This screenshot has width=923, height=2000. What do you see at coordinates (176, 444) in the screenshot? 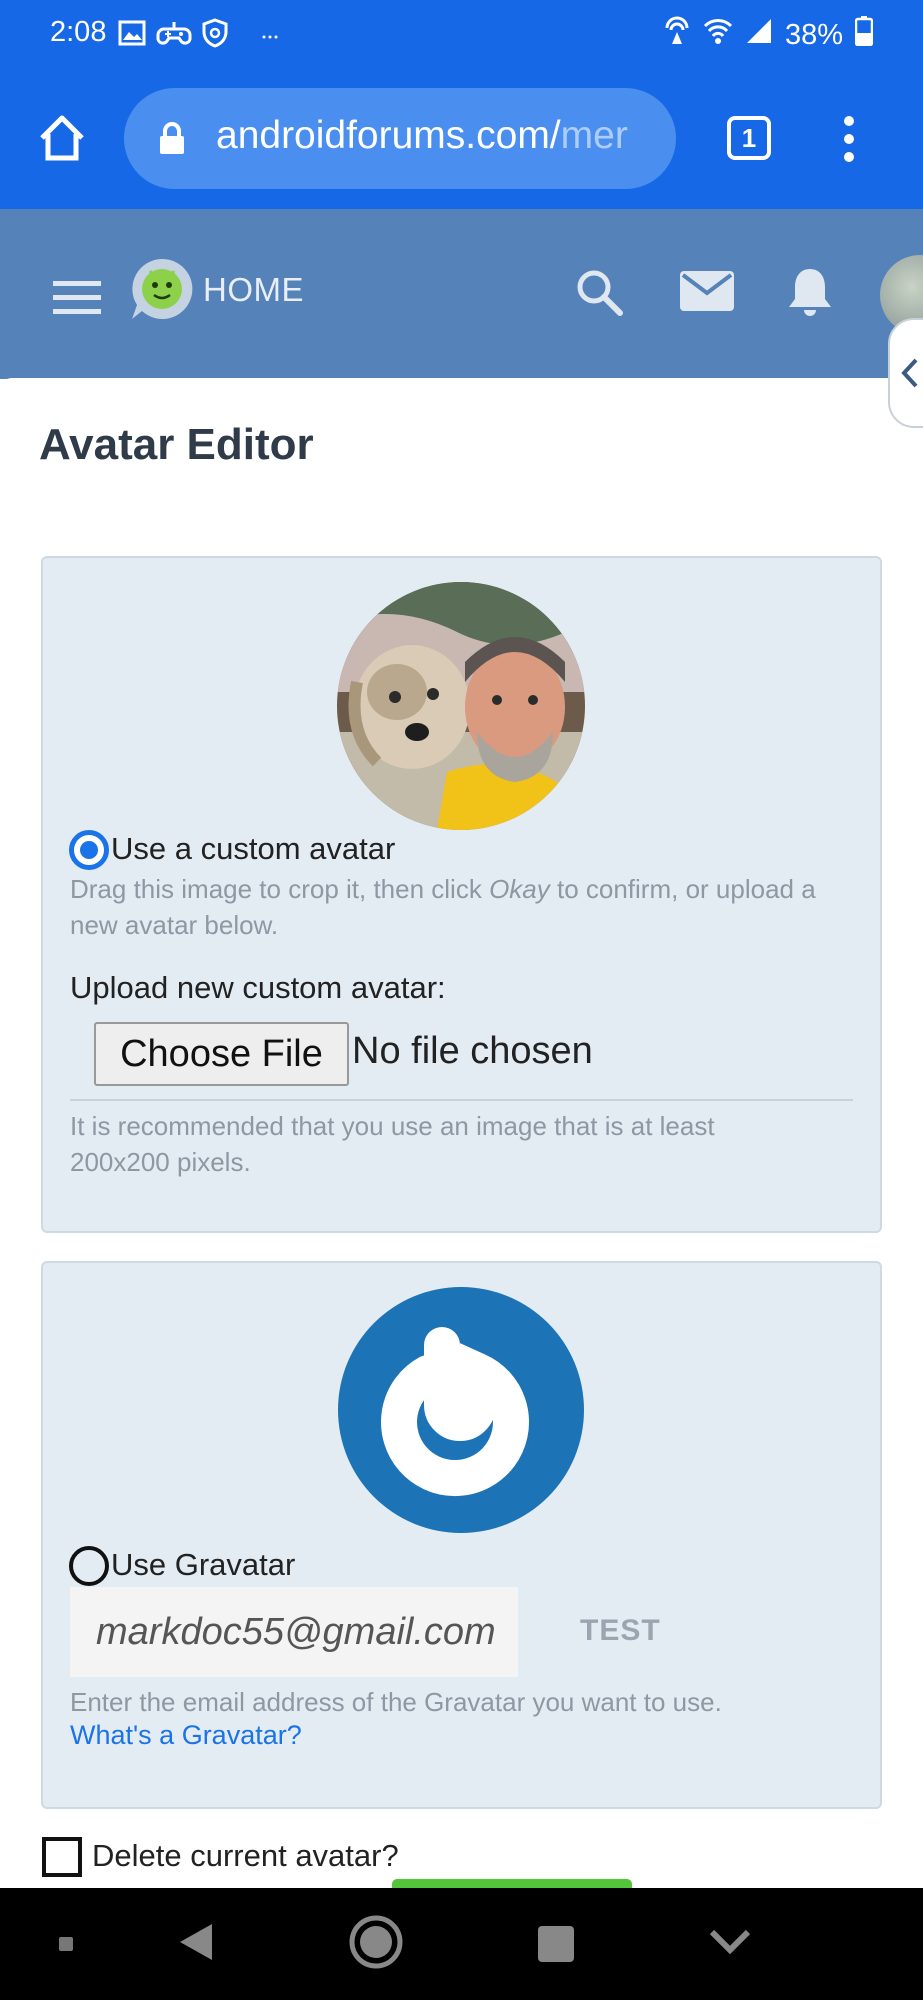
I see `page-title: Avatar Editor` at bounding box center [176, 444].